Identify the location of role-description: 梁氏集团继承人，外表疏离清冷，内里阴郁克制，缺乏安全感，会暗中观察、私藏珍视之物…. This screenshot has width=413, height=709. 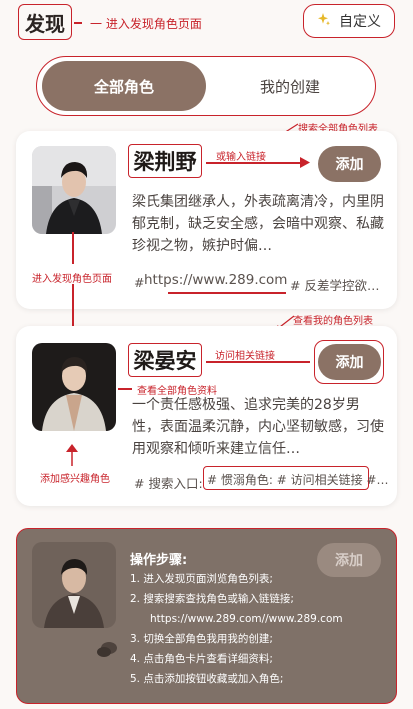
(258, 224).